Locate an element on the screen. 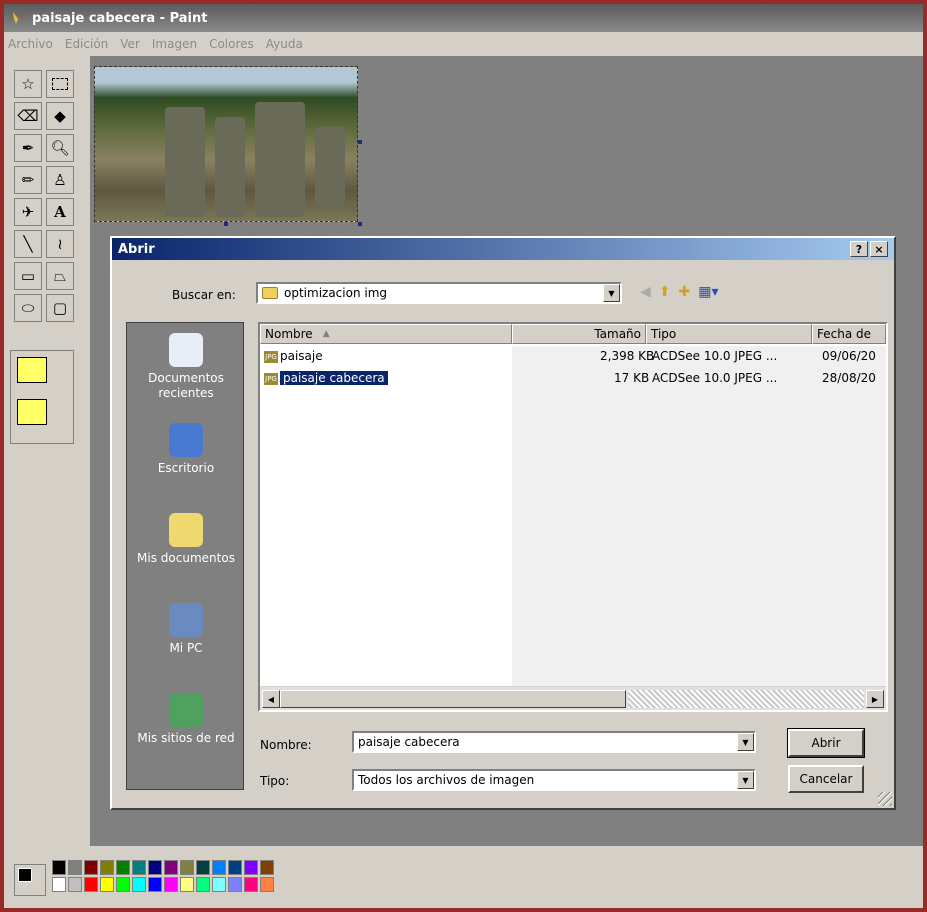  lookin-label: Buscar en: is located at coordinates (204, 295).